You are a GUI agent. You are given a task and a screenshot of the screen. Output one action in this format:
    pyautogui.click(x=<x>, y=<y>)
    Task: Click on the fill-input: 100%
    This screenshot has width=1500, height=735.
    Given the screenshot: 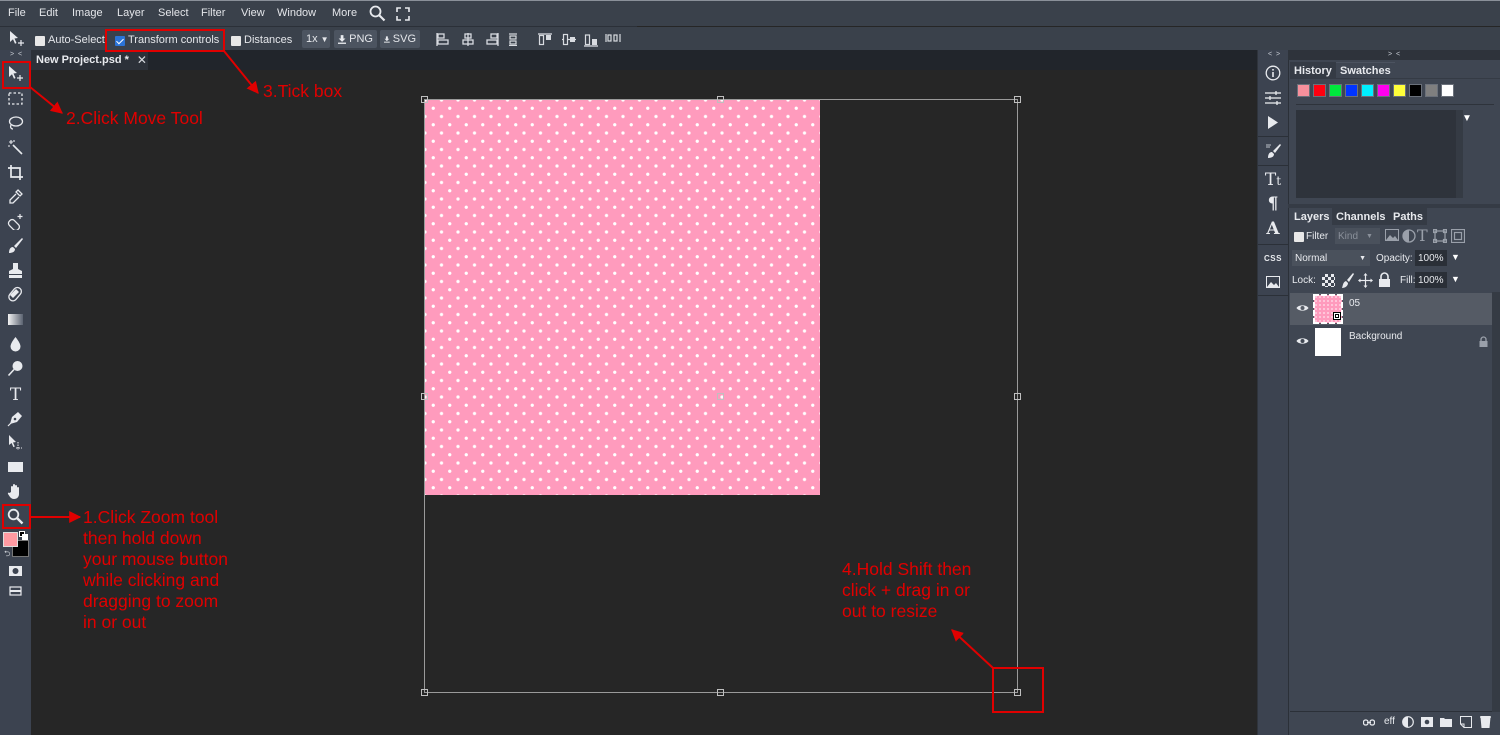 What is the action you would take?
    pyautogui.click(x=1431, y=280)
    